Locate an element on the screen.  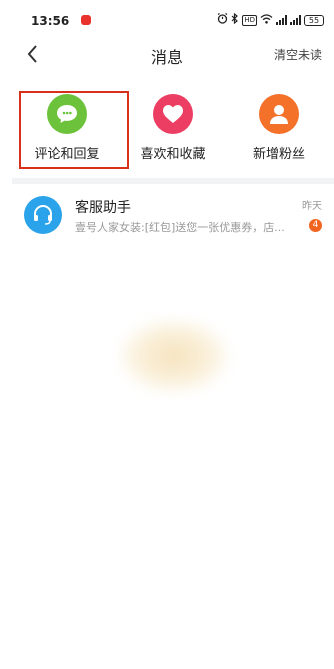
category-label: 喜欢和收藏 is located at coordinates (173, 154).